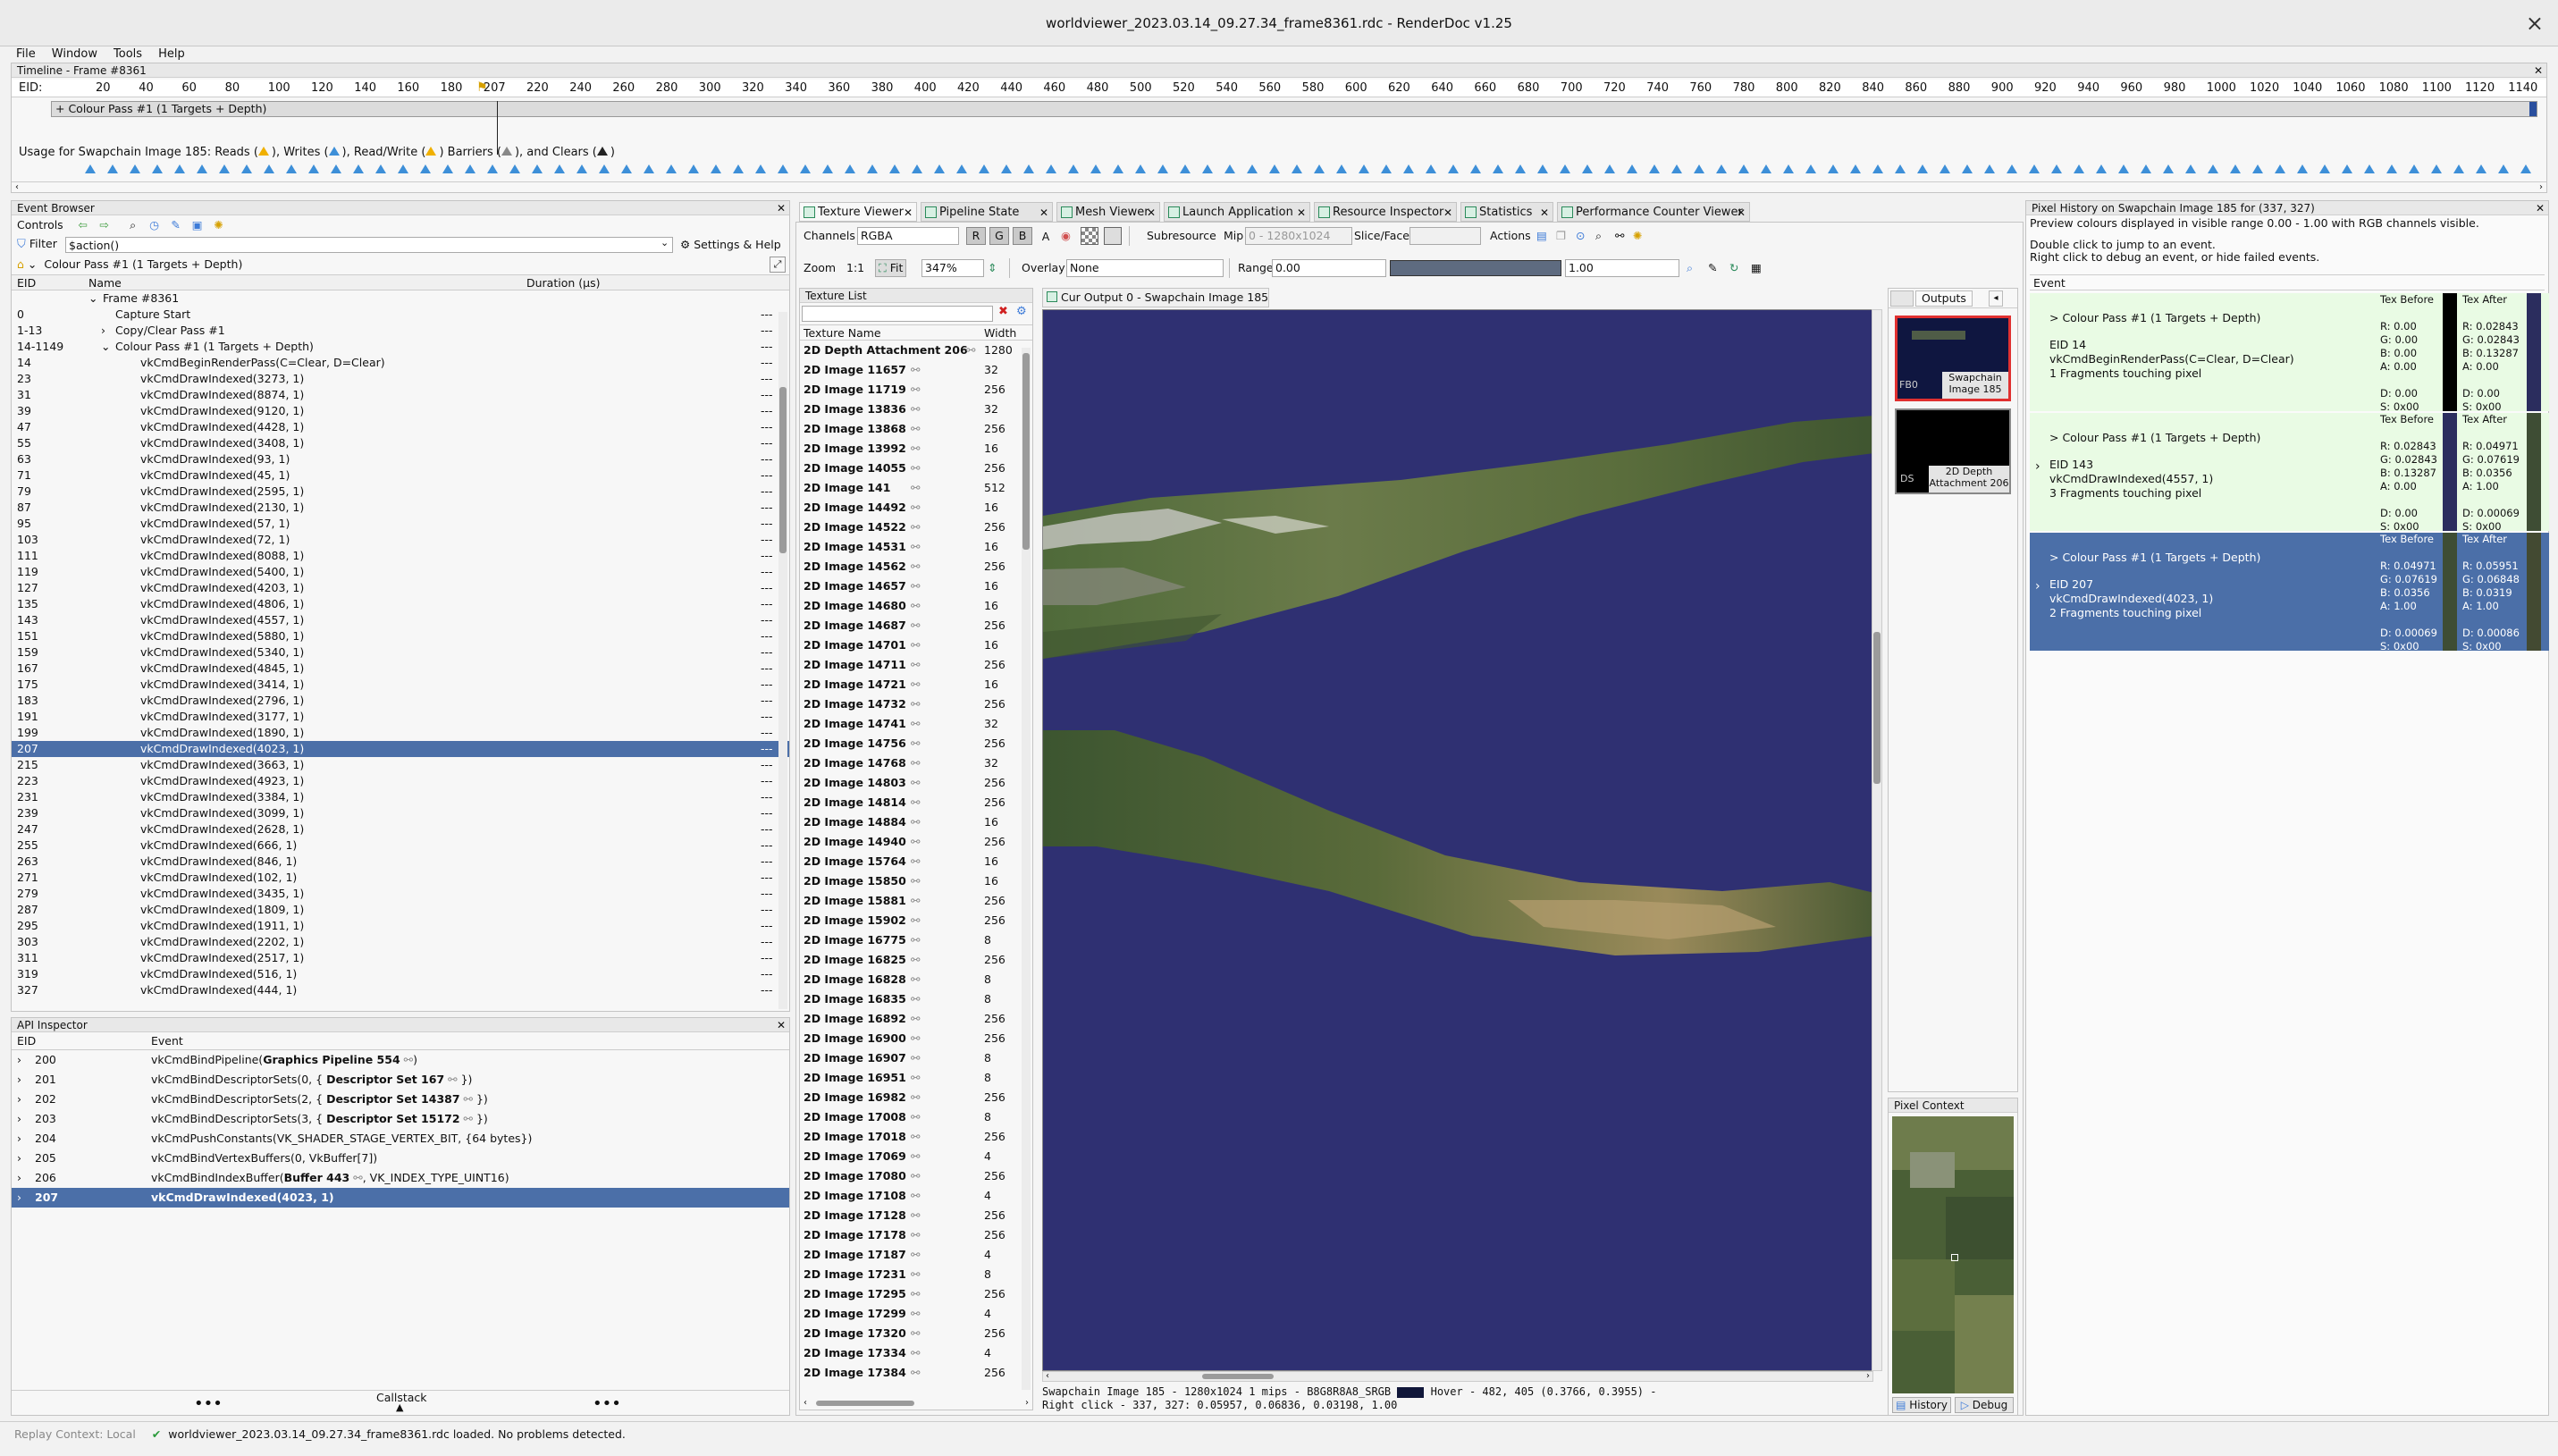 This screenshot has width=2558, height=1456. Describe the element at coordinates (400, 508) in the screenshot. I see `event-row: 87 vkCmdDrawIndexed(2130, 1) ---` at that location.